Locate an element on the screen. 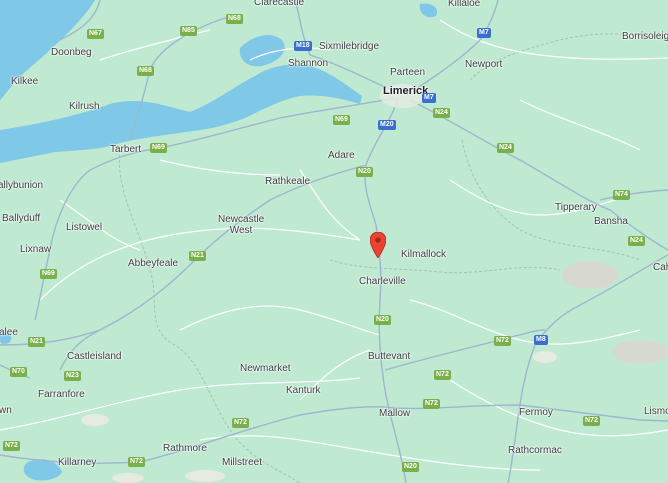 The height and width of the screenshot is (483, 668). road-n74 is located at coordinates (633, 195).